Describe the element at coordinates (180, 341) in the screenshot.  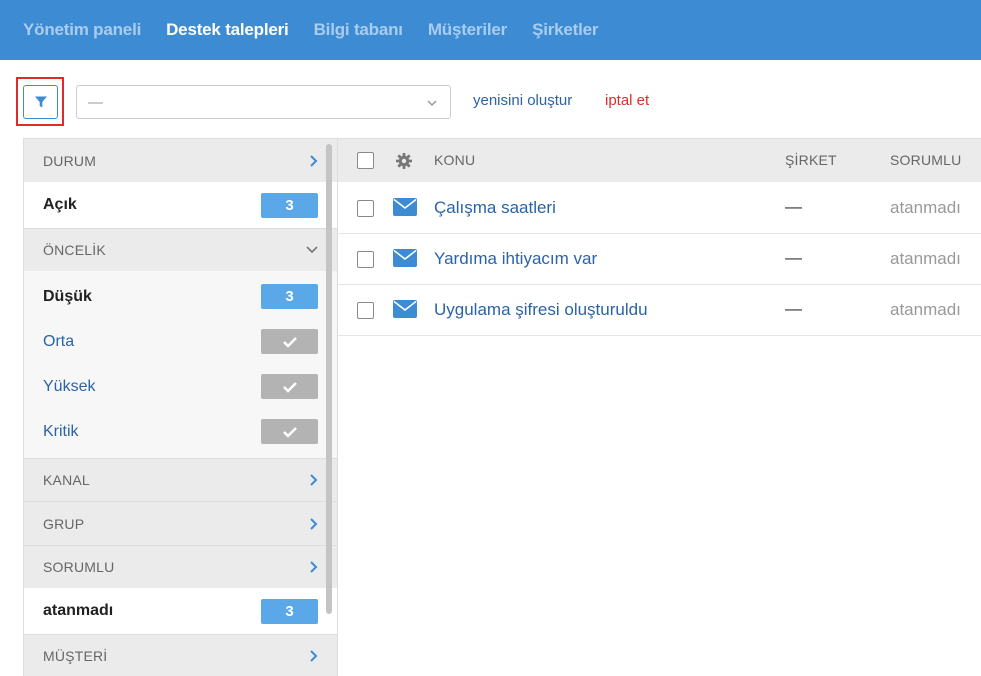
I see `filter-item-medium: Orta` at that location.